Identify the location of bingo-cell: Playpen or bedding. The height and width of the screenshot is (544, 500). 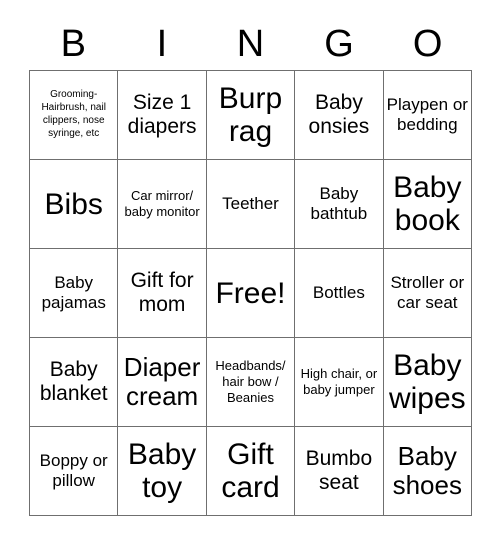
(427, 115).